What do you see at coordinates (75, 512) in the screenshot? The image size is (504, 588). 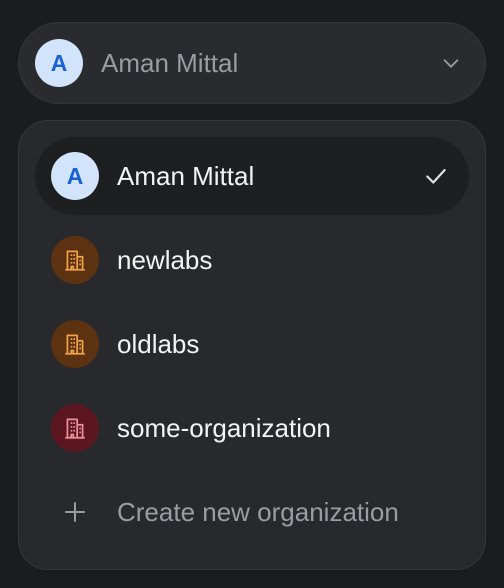 I see `plus-icon` at bounding box center [75, 512].